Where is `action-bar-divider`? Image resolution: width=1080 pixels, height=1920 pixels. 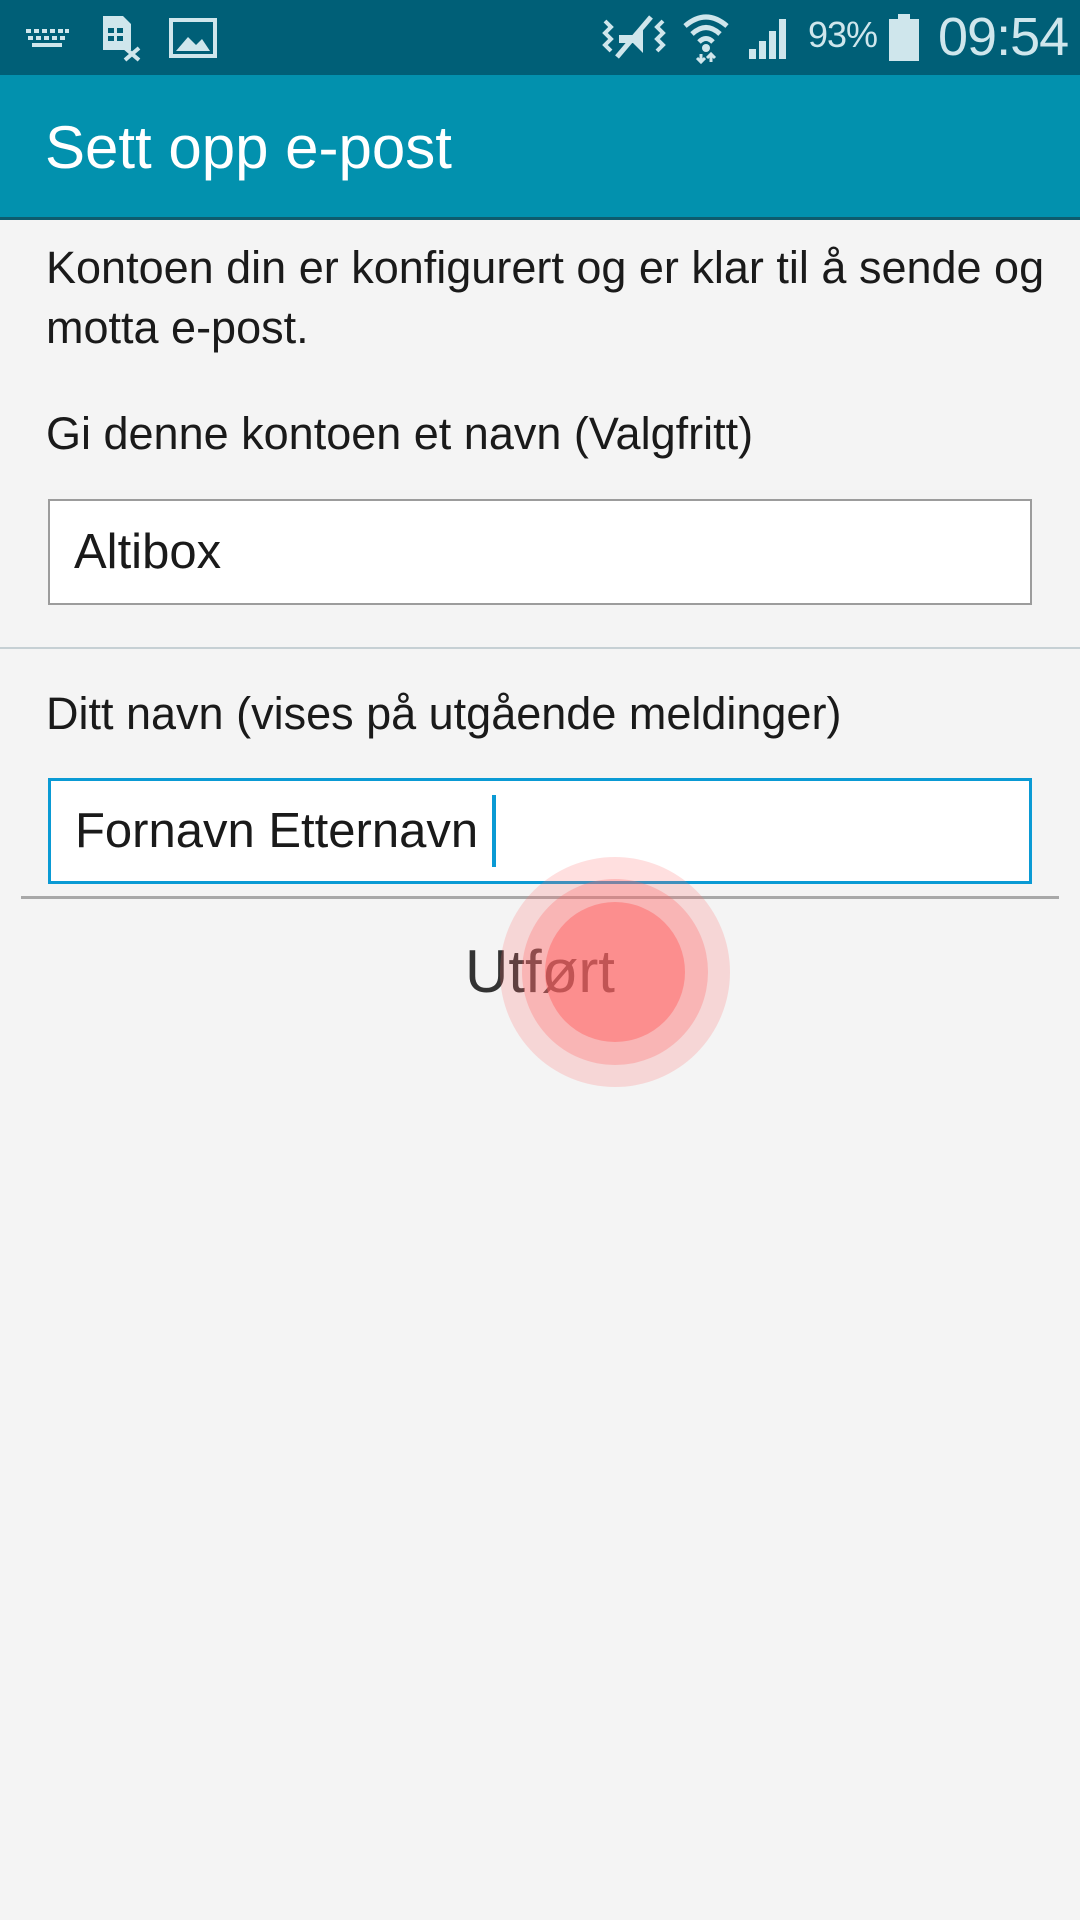
action-bar-divider is located at coordinates (540, 218).